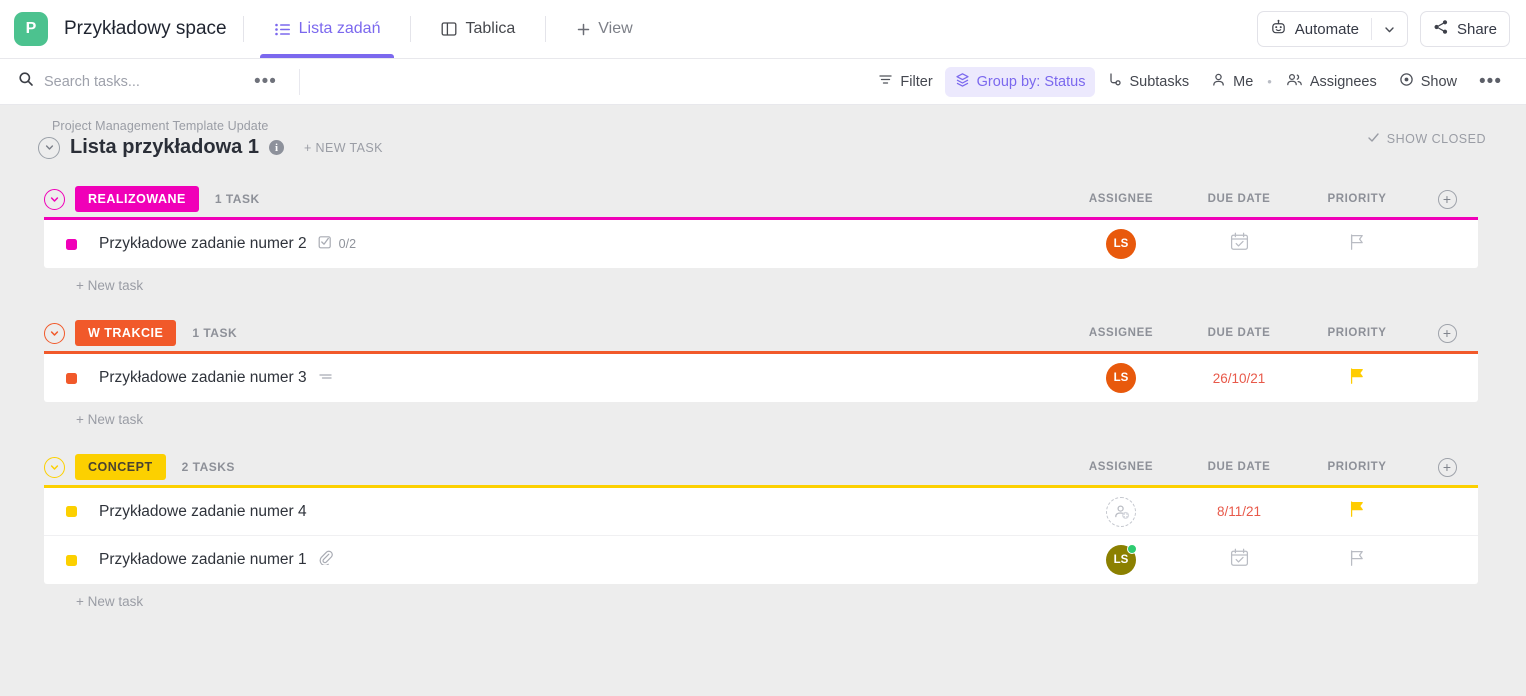 This screenshot has height=696, width=1526. I want to click on checklist-icon, so click(325, 244).